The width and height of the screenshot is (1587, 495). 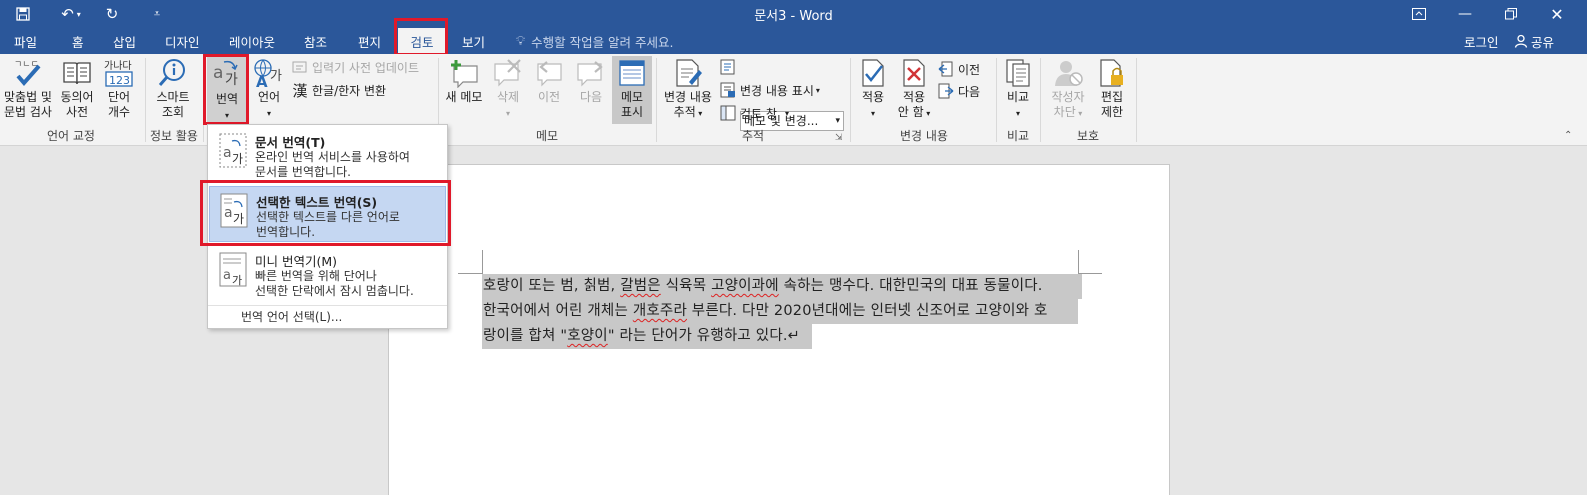 What do you see at coordinates (1111, 73) in the screenshot?
I see `lock-document-icon` at bounding box center [1111, 73].